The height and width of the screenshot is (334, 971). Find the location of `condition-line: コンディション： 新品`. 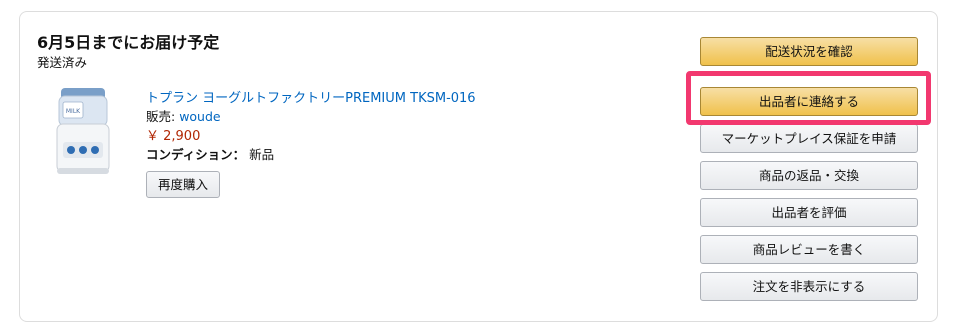

condition-line: コンディション： 新品 is located at coordinates (210, 153).